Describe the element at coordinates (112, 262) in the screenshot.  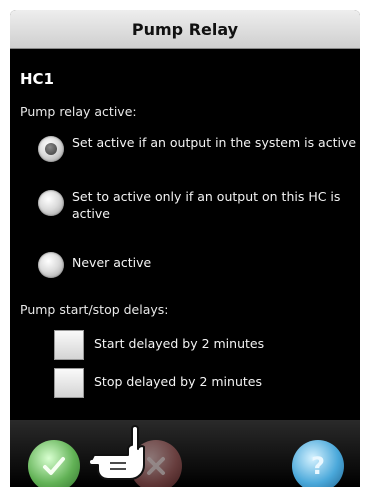
I see `radio-label: Never active` at that location.